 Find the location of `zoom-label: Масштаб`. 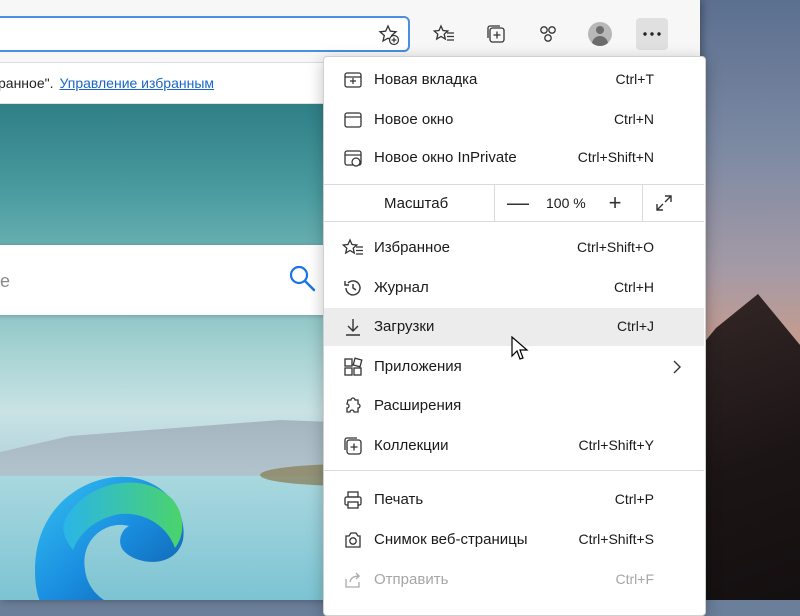

zoom-label: Масштаб is located at coordinates (416, 203).